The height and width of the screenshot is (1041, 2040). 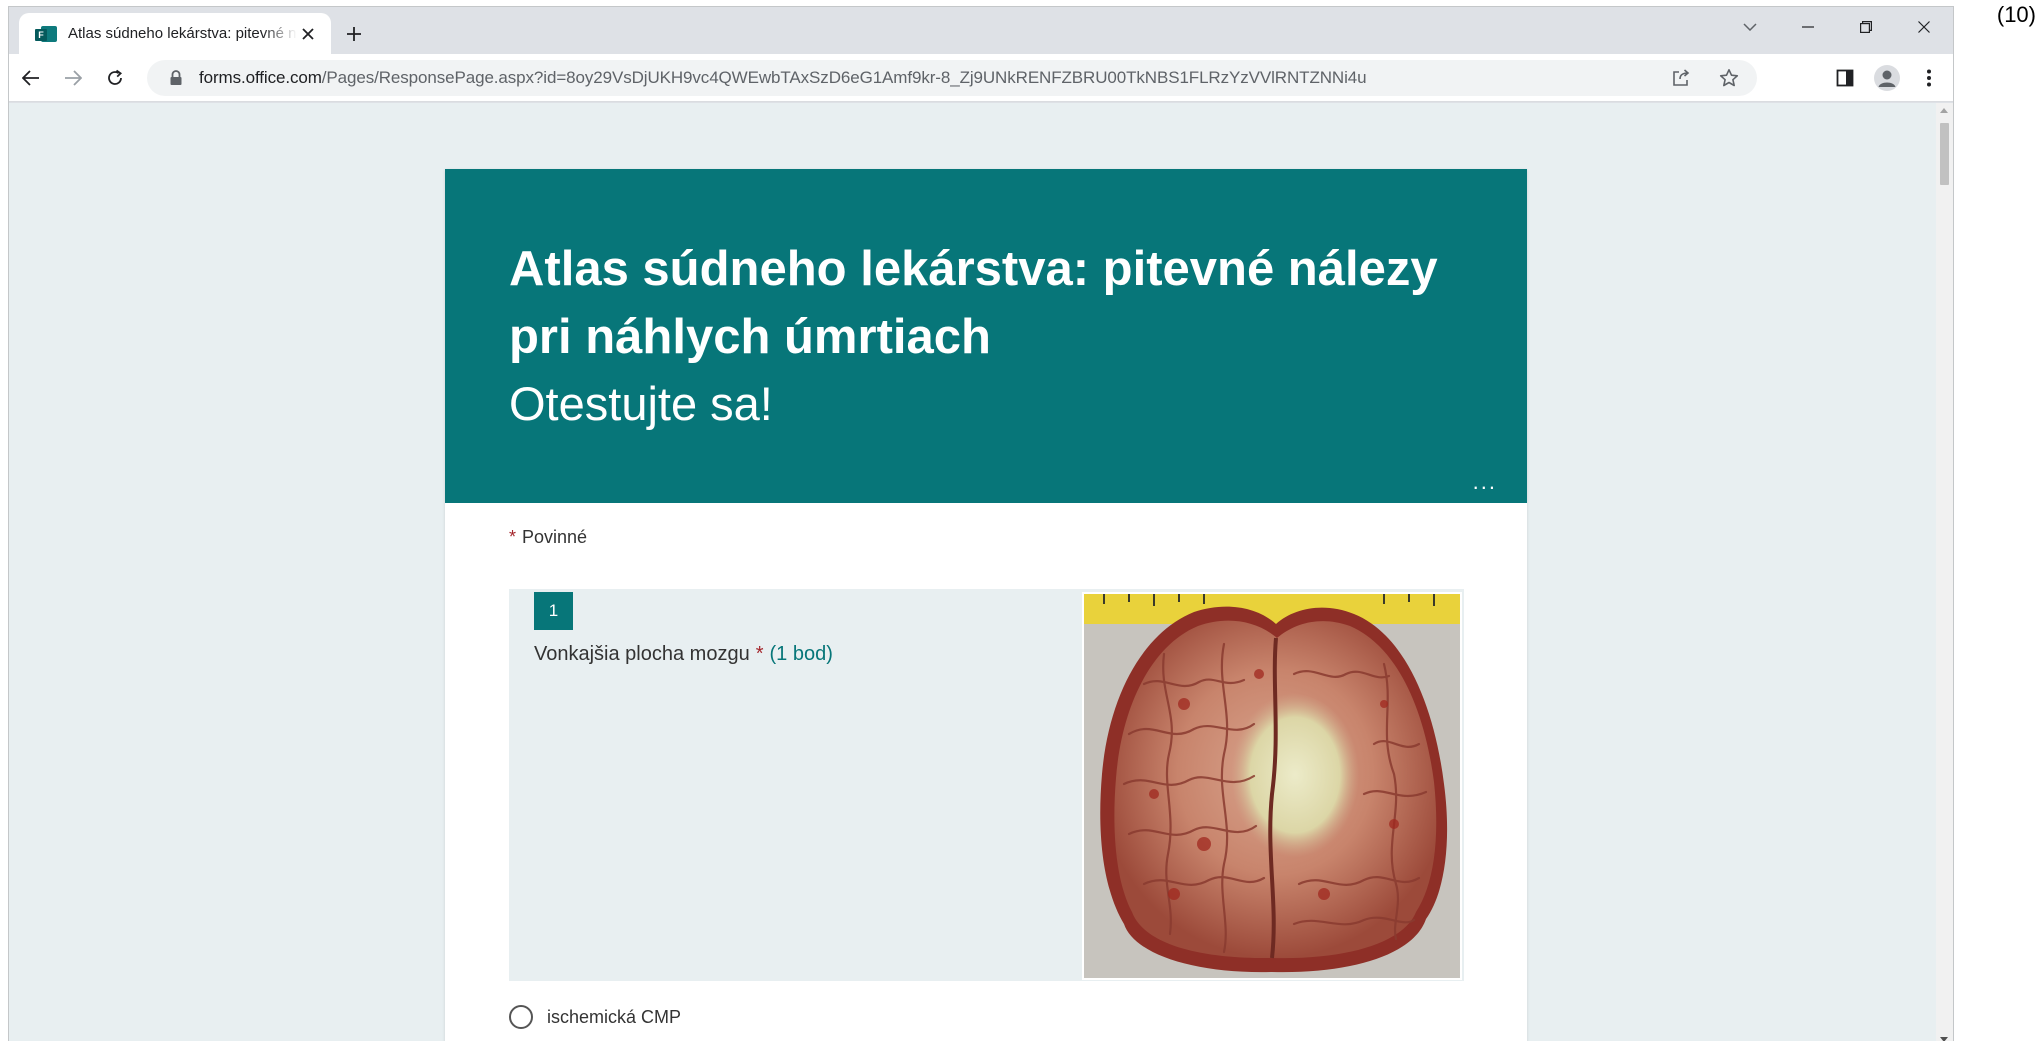 I want to click on radio-button, so click(x=521, y=1017).